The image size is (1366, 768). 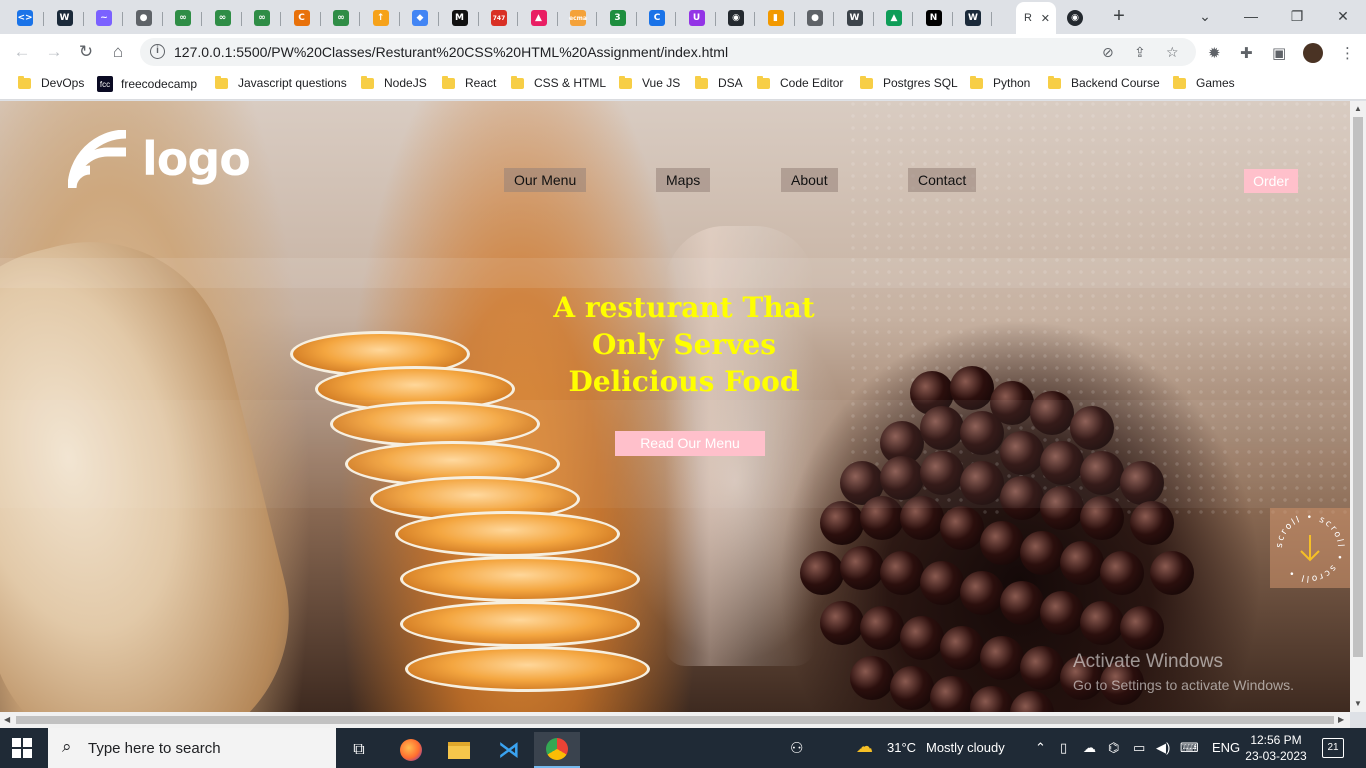 What do you see at coordinates (809, 180) in the screenshot?
I see `nav-about: About` at bounding box center [809, 180].